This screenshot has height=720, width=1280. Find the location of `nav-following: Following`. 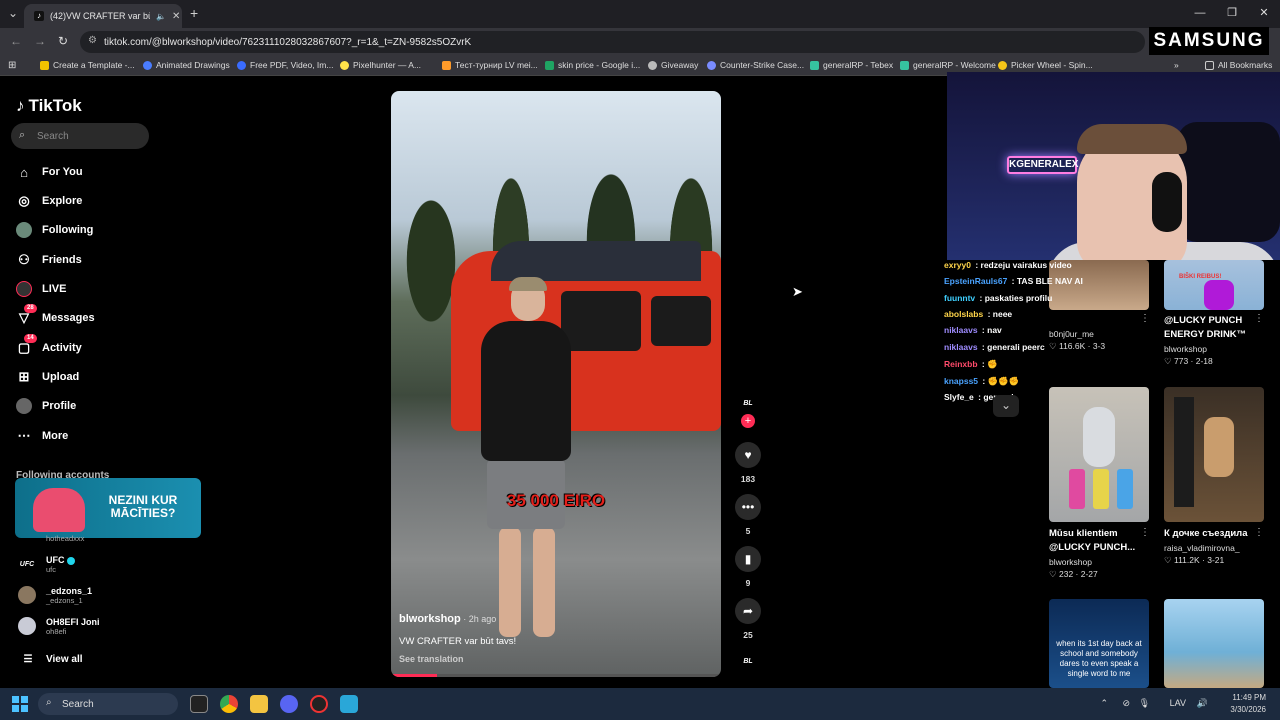

nav-following: Following is located at coordinates (54, 230).